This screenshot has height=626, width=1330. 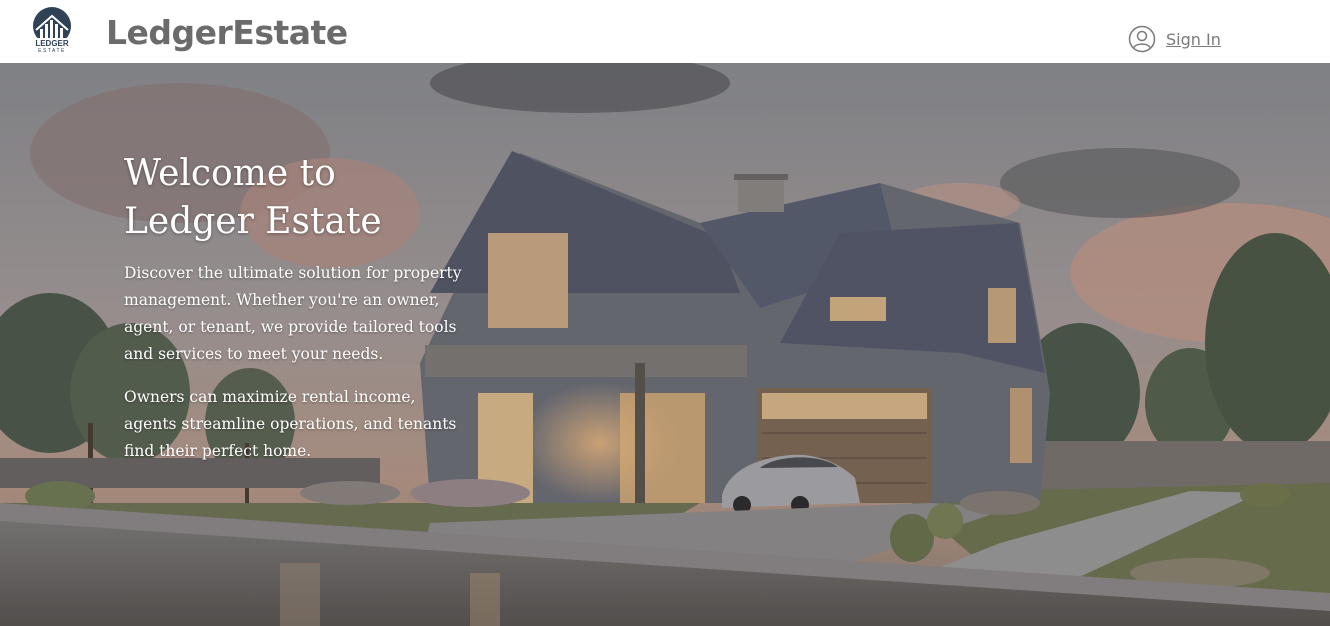 I want to click on site-header: LEDGER ESTATE LedgerEstate Sign In, so click(x=665, y=31).